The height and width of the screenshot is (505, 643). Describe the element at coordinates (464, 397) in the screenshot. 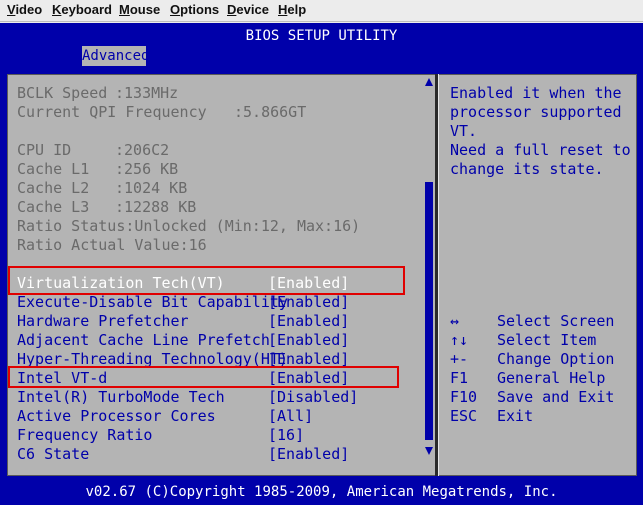

I see `key-save-exit: F10` at that location.